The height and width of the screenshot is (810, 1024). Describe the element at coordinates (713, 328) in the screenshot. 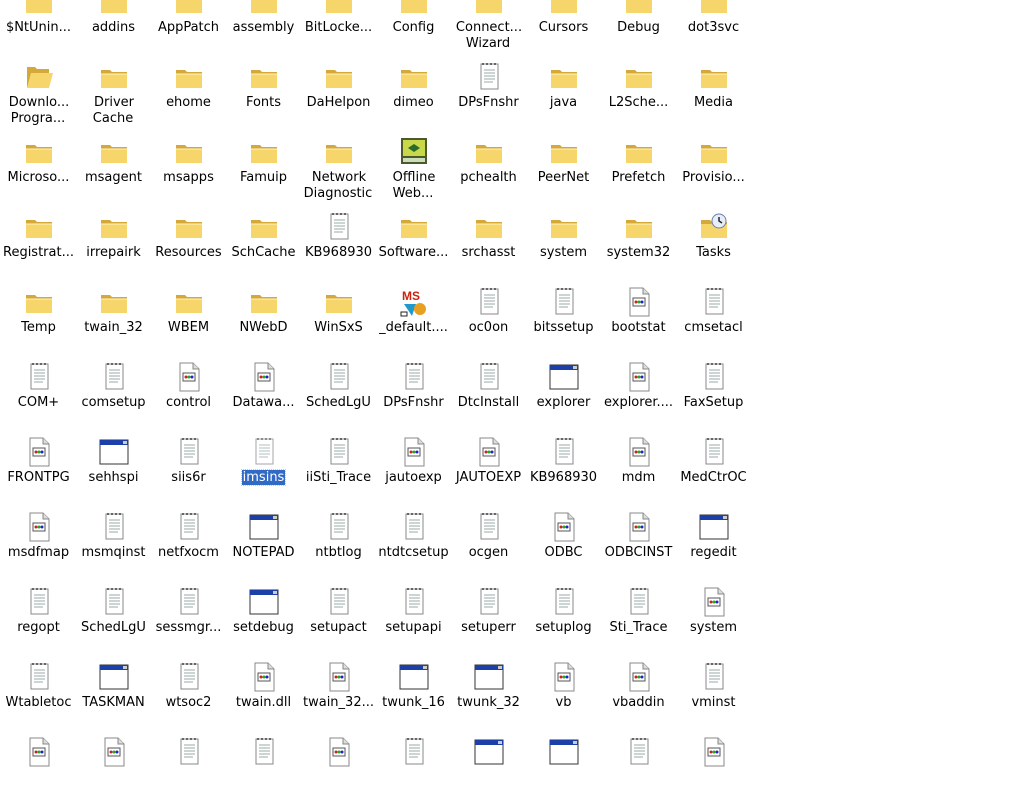

I see `file-item-label: cmsetacl` at that location.